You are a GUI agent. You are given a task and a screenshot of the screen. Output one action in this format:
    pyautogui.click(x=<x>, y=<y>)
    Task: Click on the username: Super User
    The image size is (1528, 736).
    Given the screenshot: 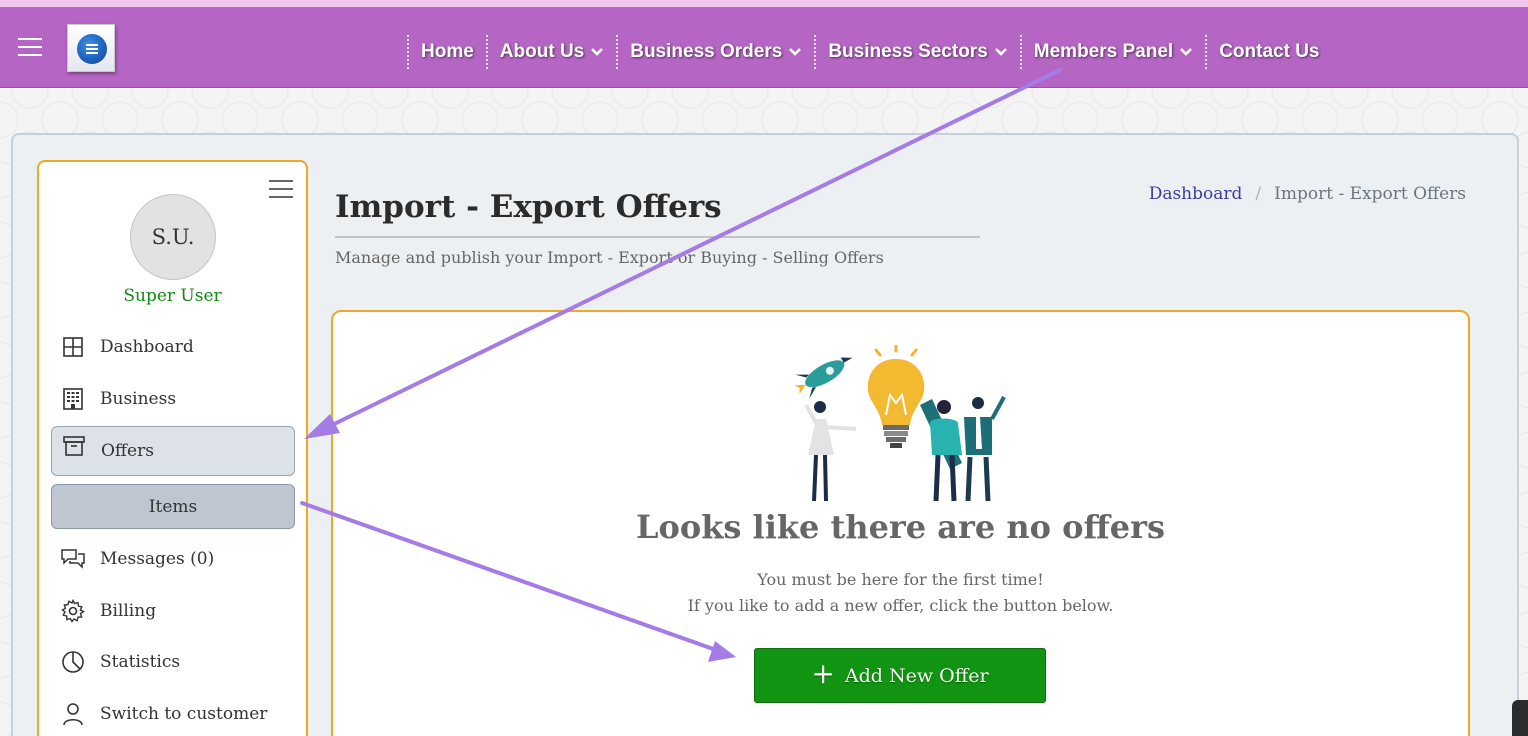 What is the action you would take?
    pyautogui.click(x=172, y=296)
    